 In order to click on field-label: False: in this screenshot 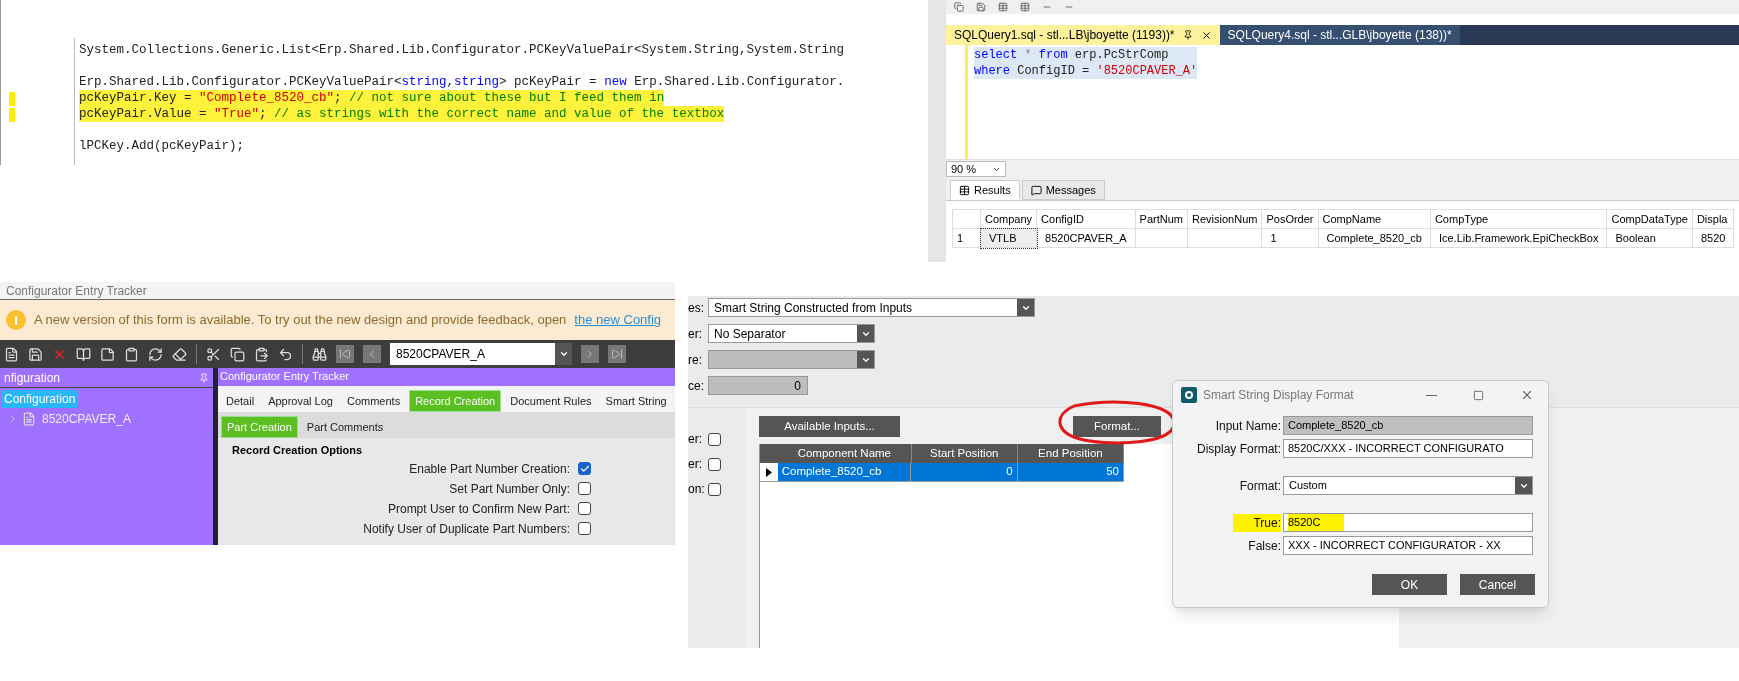, I will do `click(1264, 546)`.